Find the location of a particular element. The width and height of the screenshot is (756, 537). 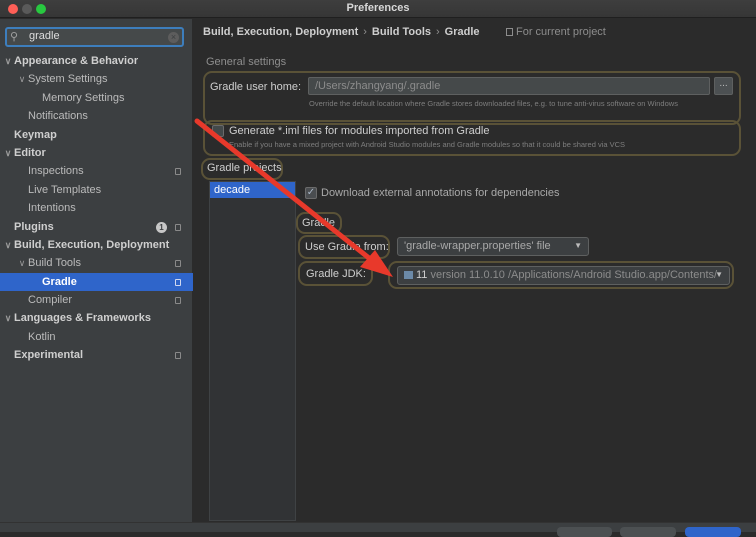

sidebar-item-system-settings: ∨ System Settings is located at coordinates (96, 79).